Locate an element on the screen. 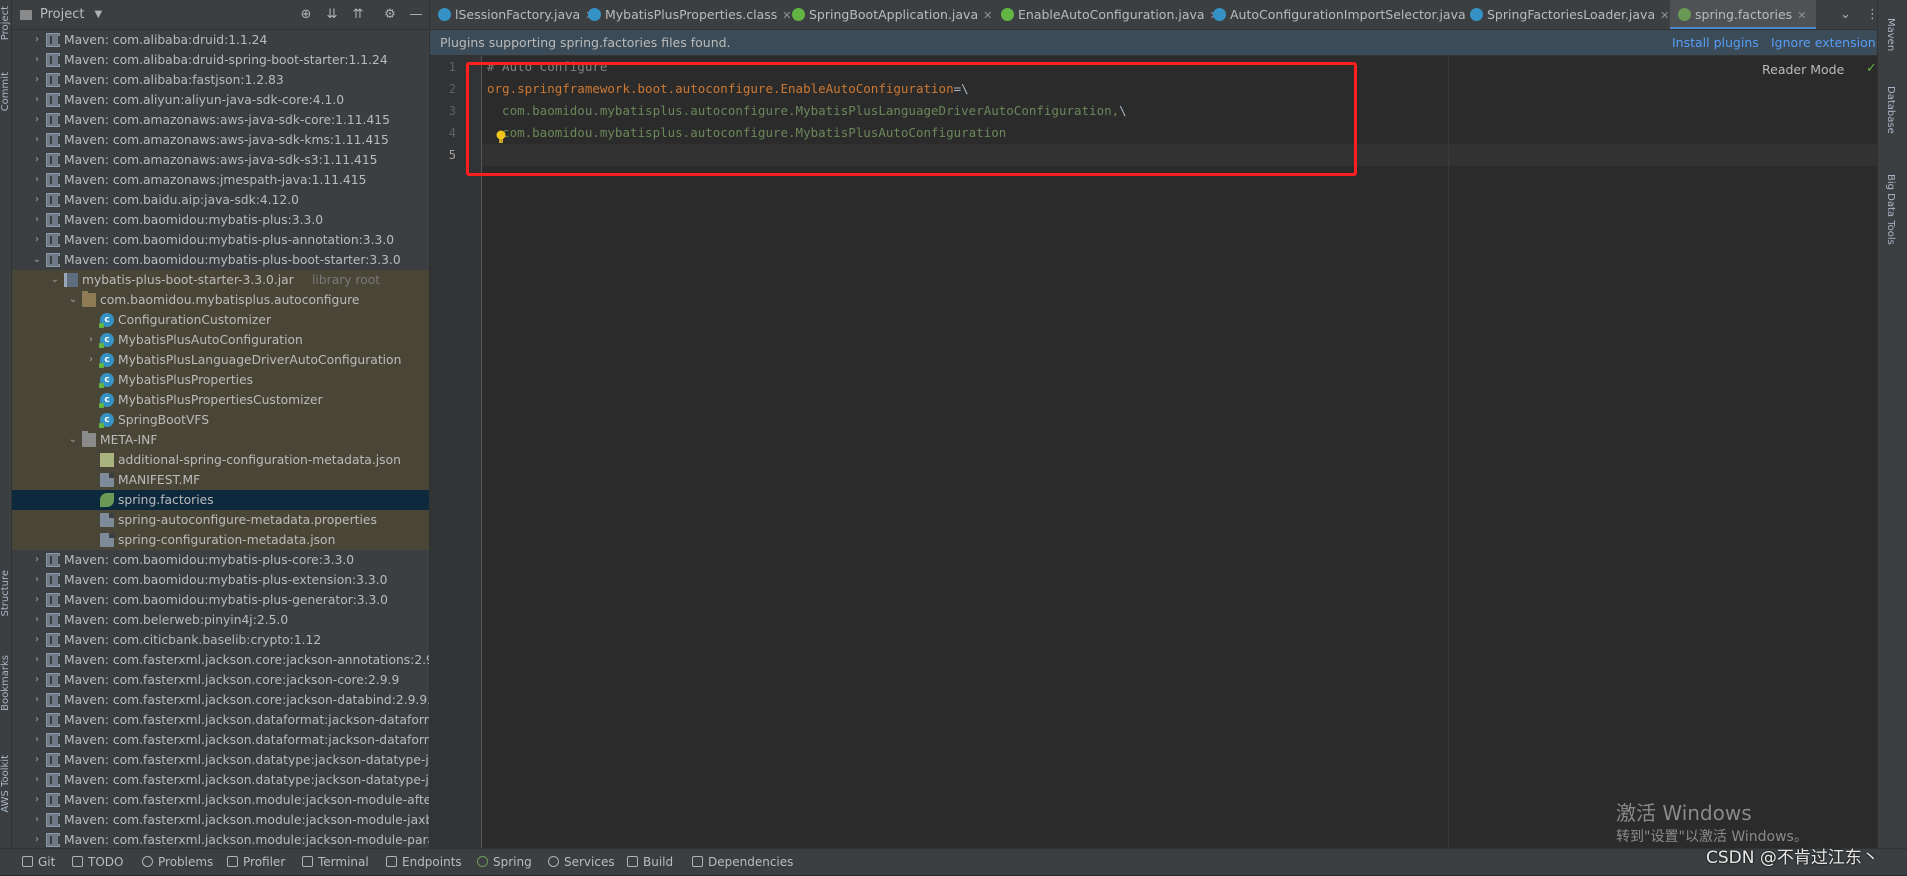 Image resolution: width=1907 pixels, height=876 pixels. tab-list-dropdown-icon: ⌄ is located at coordinates (1845, 14).